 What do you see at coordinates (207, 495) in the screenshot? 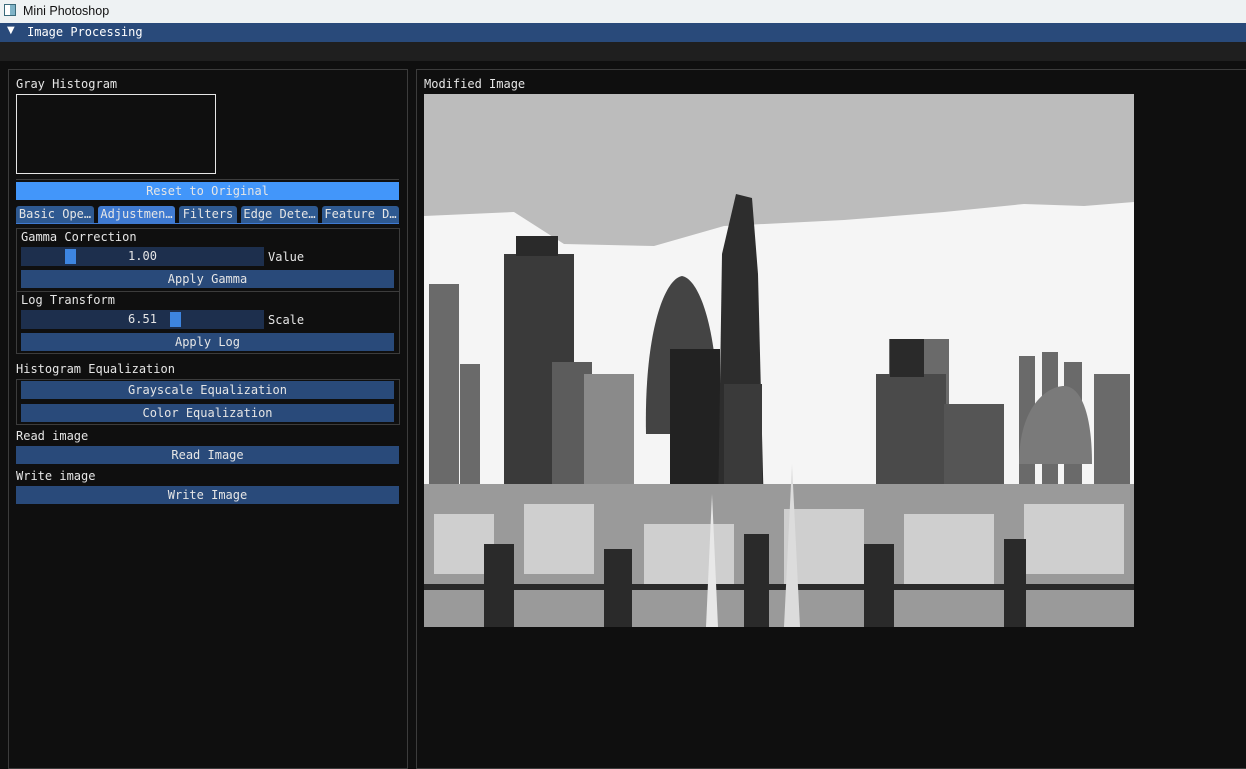
I see `write-image-button: Write Image` at bounding box center [207, 495].